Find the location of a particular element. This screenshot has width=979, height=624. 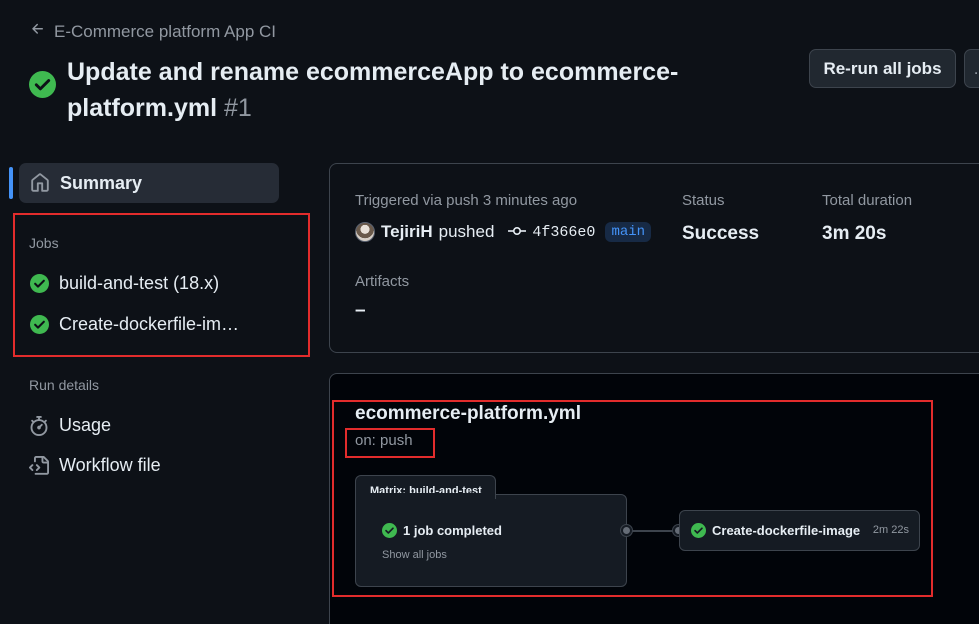

avatar is located at coordinates (365, 232).